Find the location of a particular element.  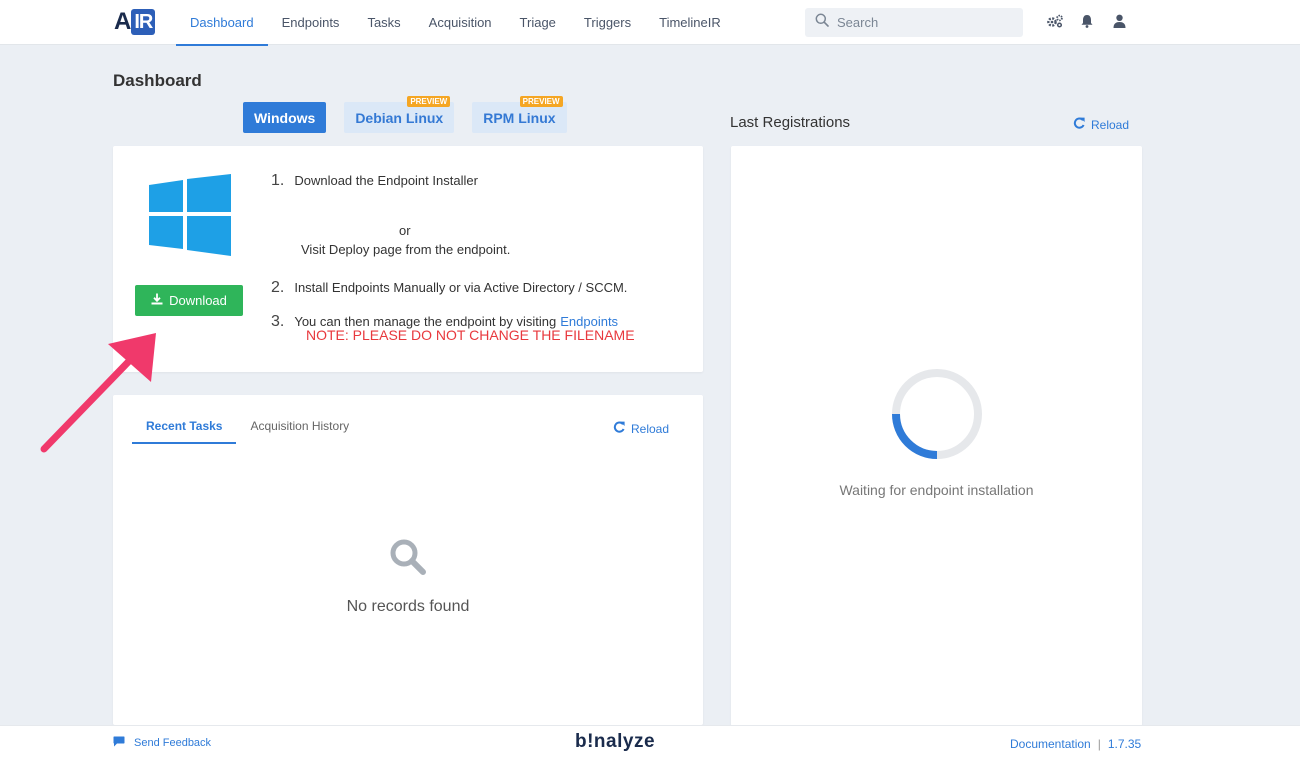

tasks-reload-button: Reload is located at coordinates (641, 428).